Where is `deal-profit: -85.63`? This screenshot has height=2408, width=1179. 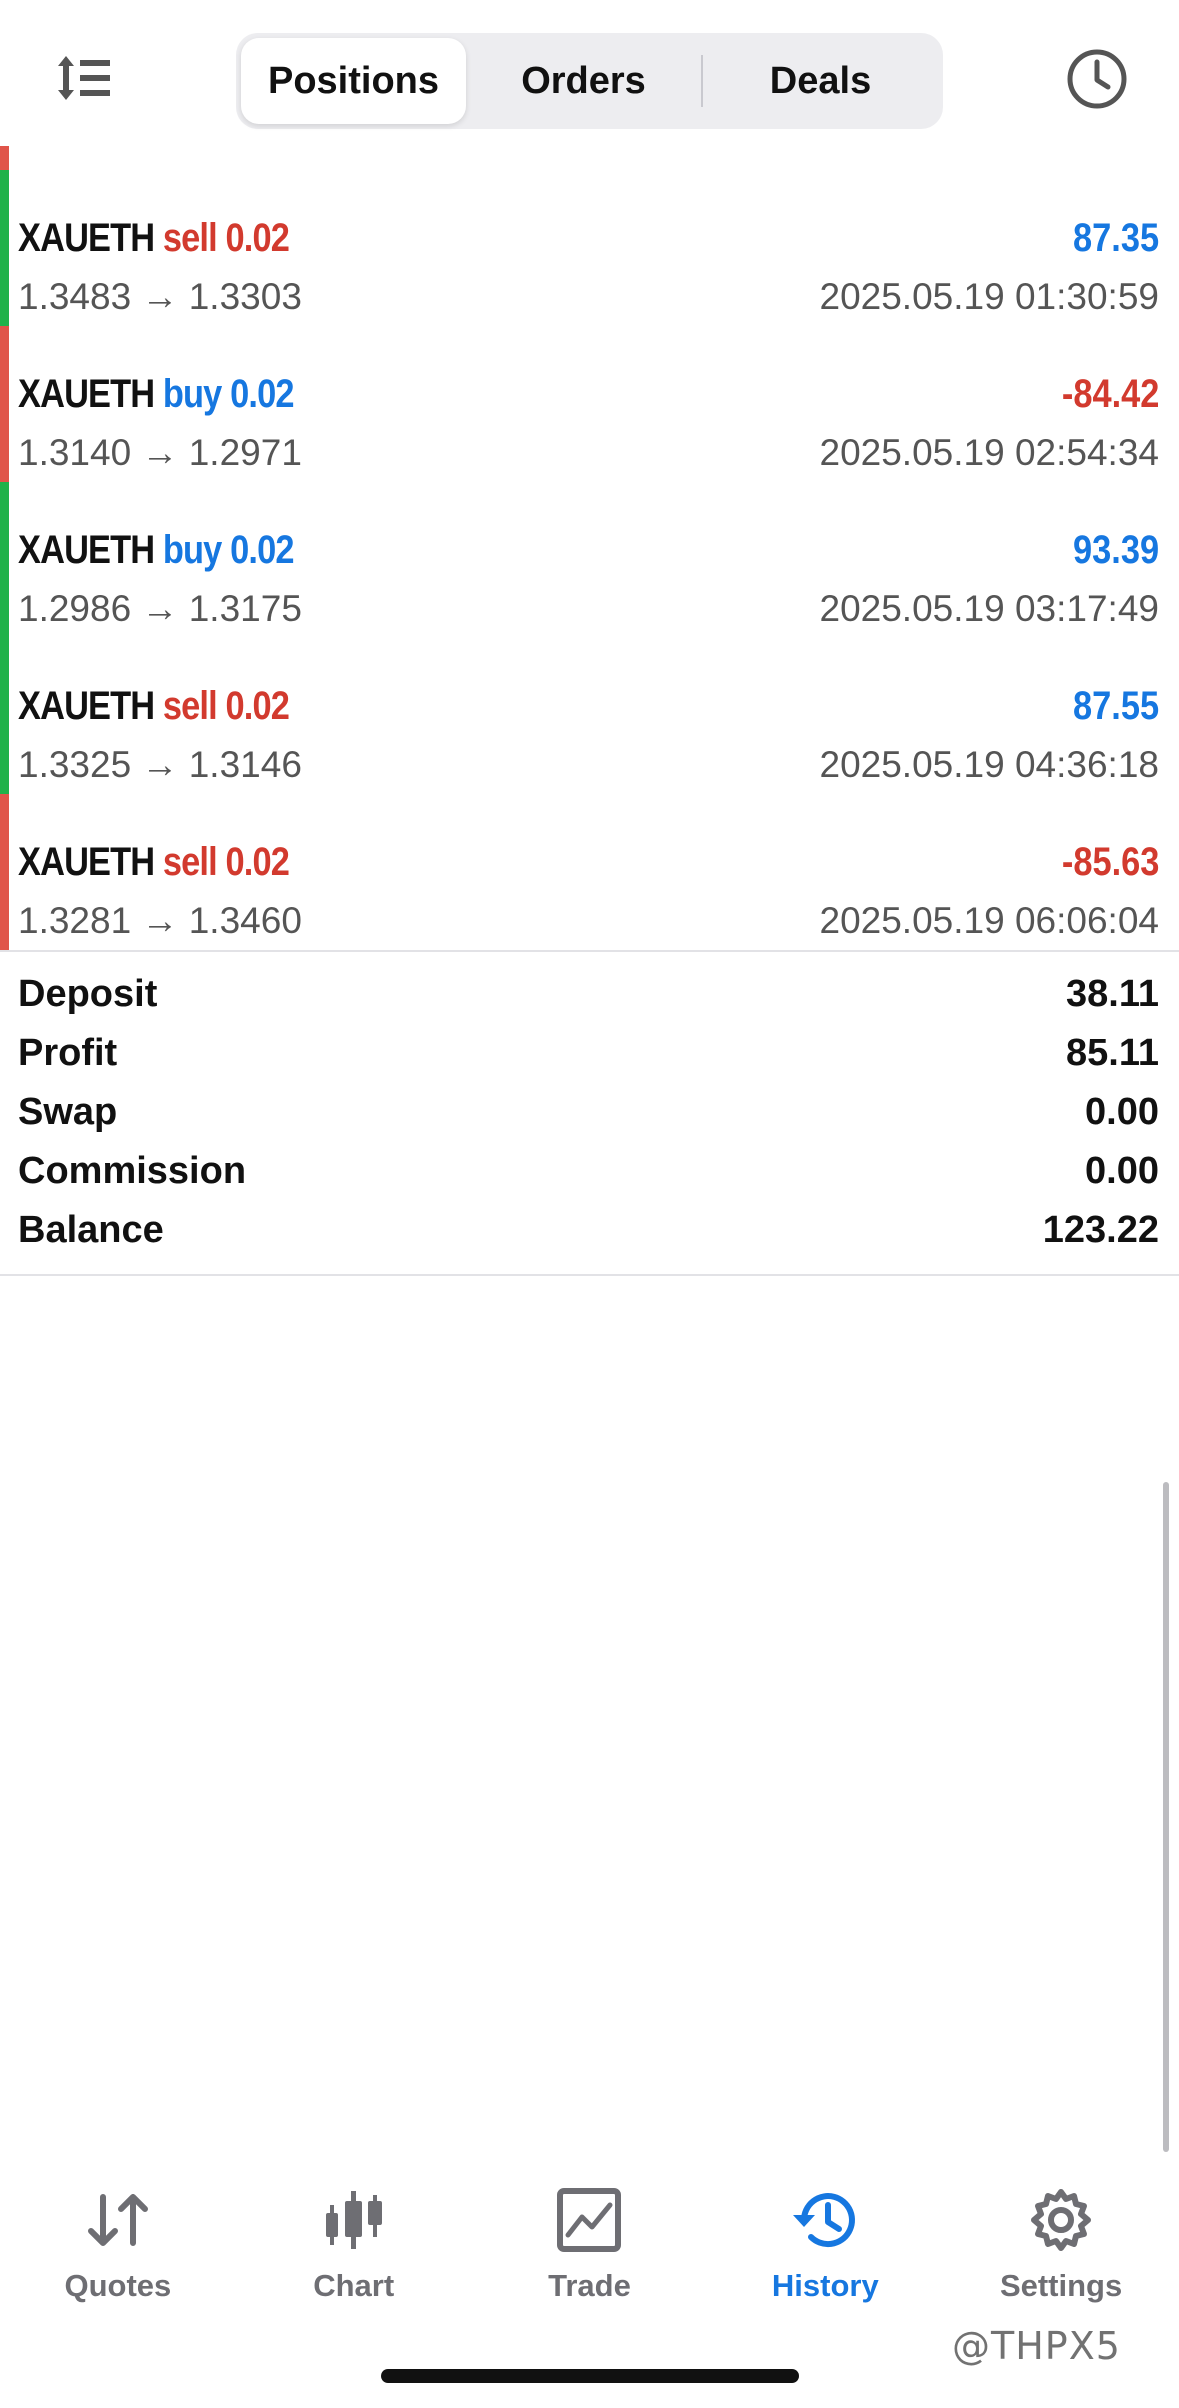 deal-profit: -85.63 is located at coordinates (1110, 862).